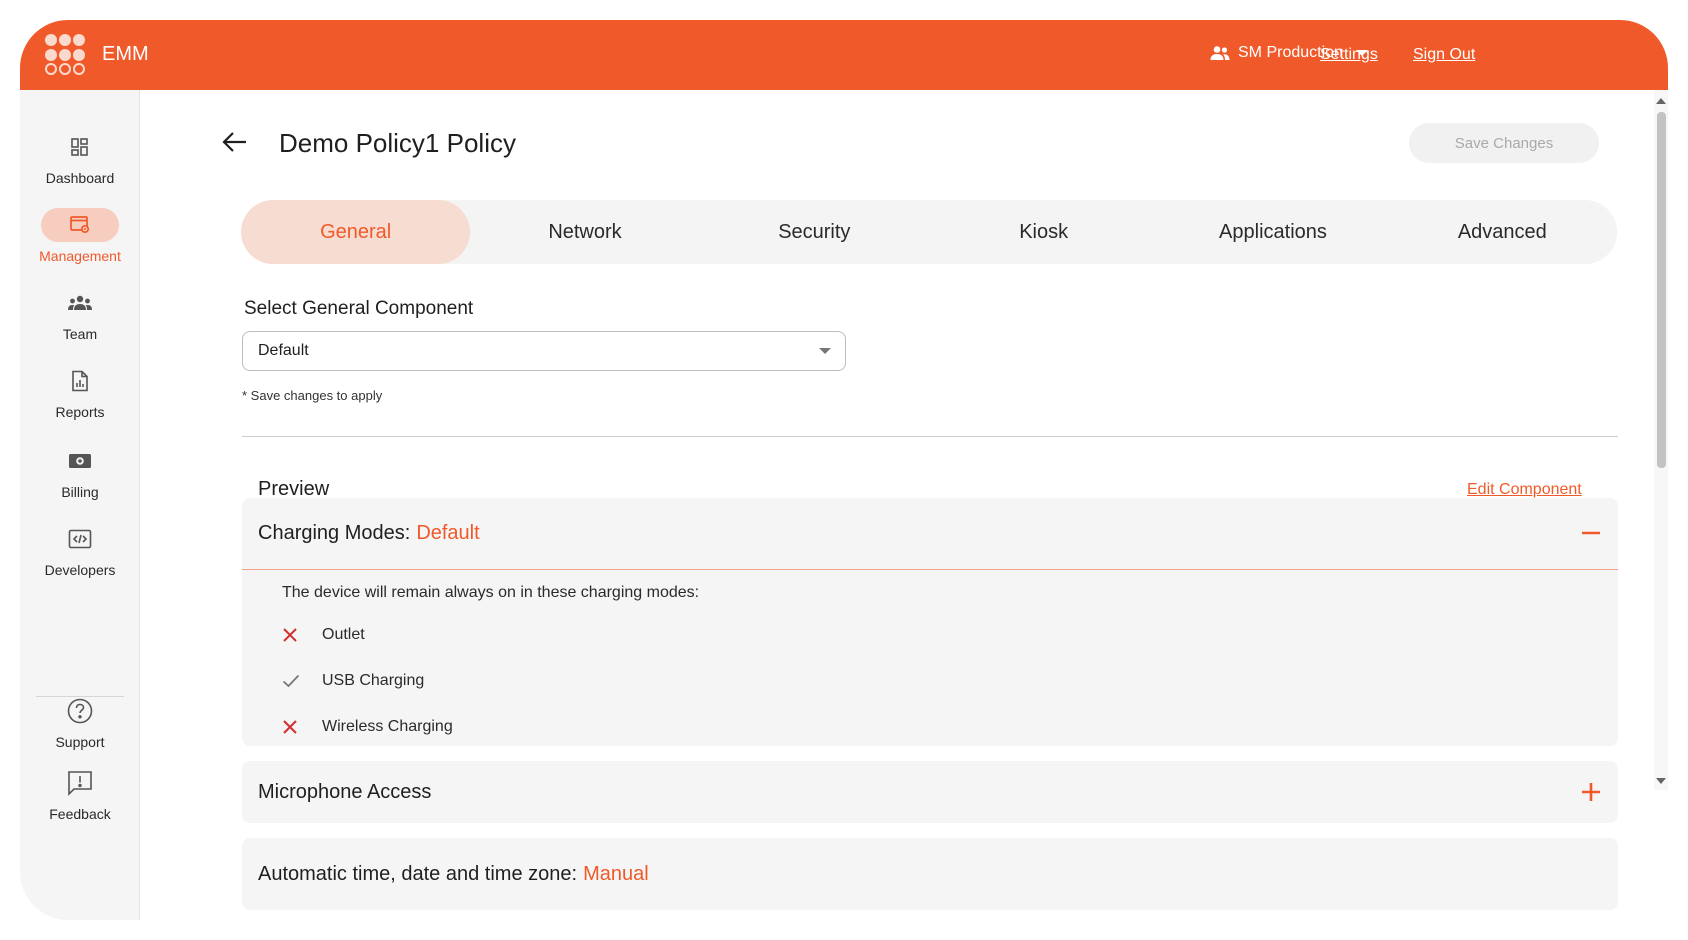  I want to click on card-value: Default, so click(448, 533).